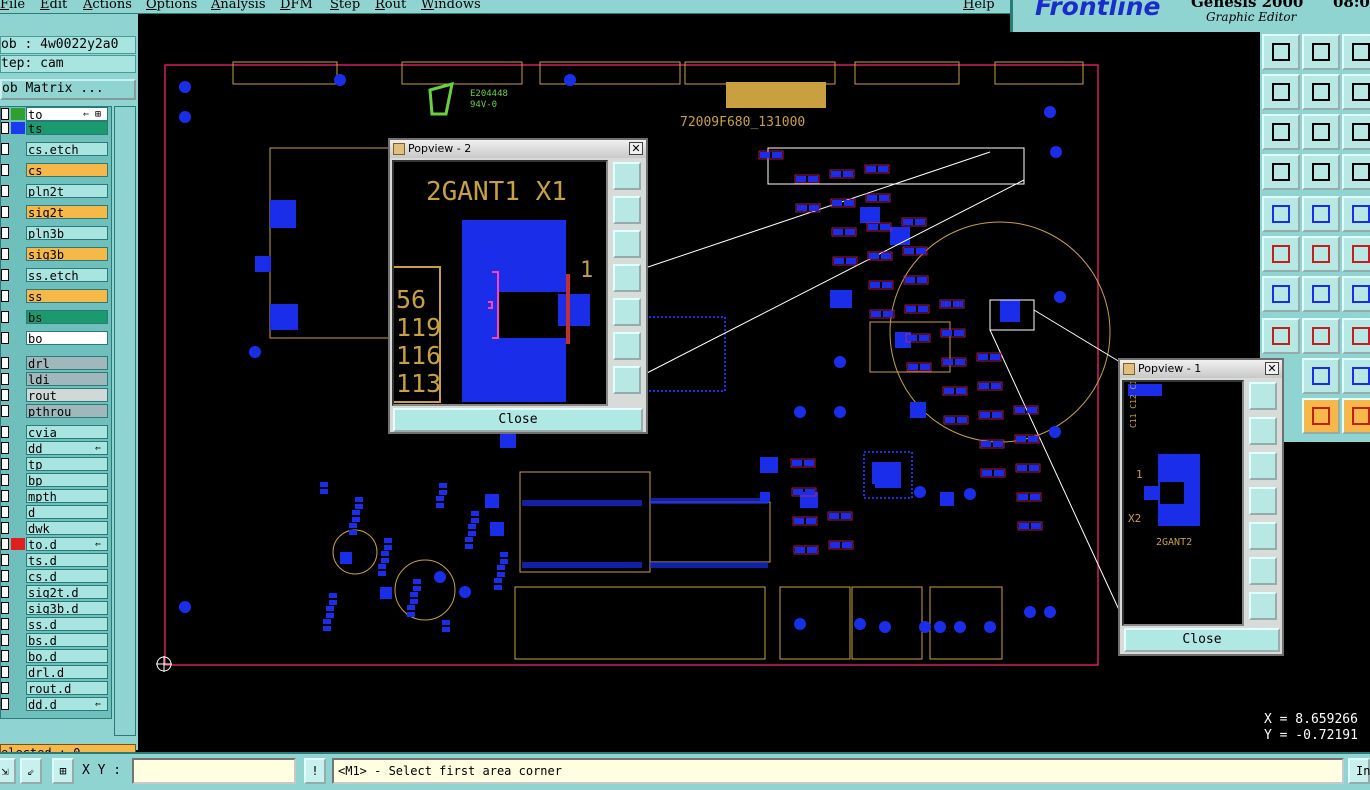  I want to click on layer-row-cs-etch: cs.etch, so click(56, 149).